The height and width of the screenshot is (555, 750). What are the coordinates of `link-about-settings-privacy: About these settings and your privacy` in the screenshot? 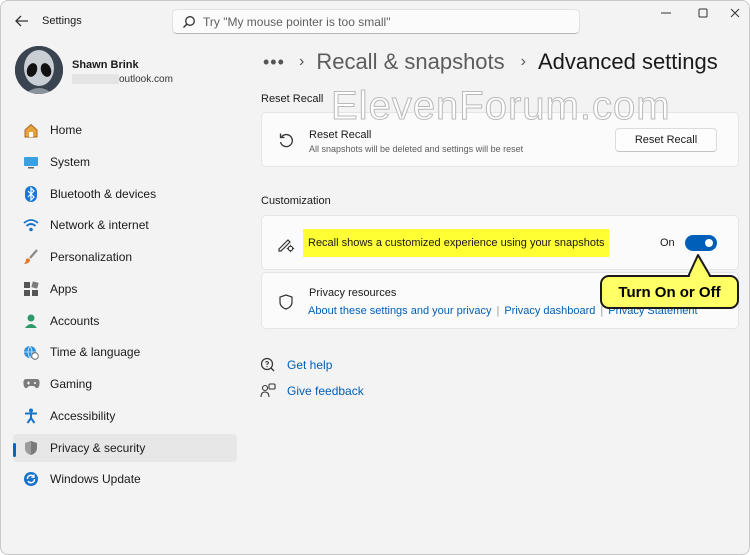 It's located at (399, 311).